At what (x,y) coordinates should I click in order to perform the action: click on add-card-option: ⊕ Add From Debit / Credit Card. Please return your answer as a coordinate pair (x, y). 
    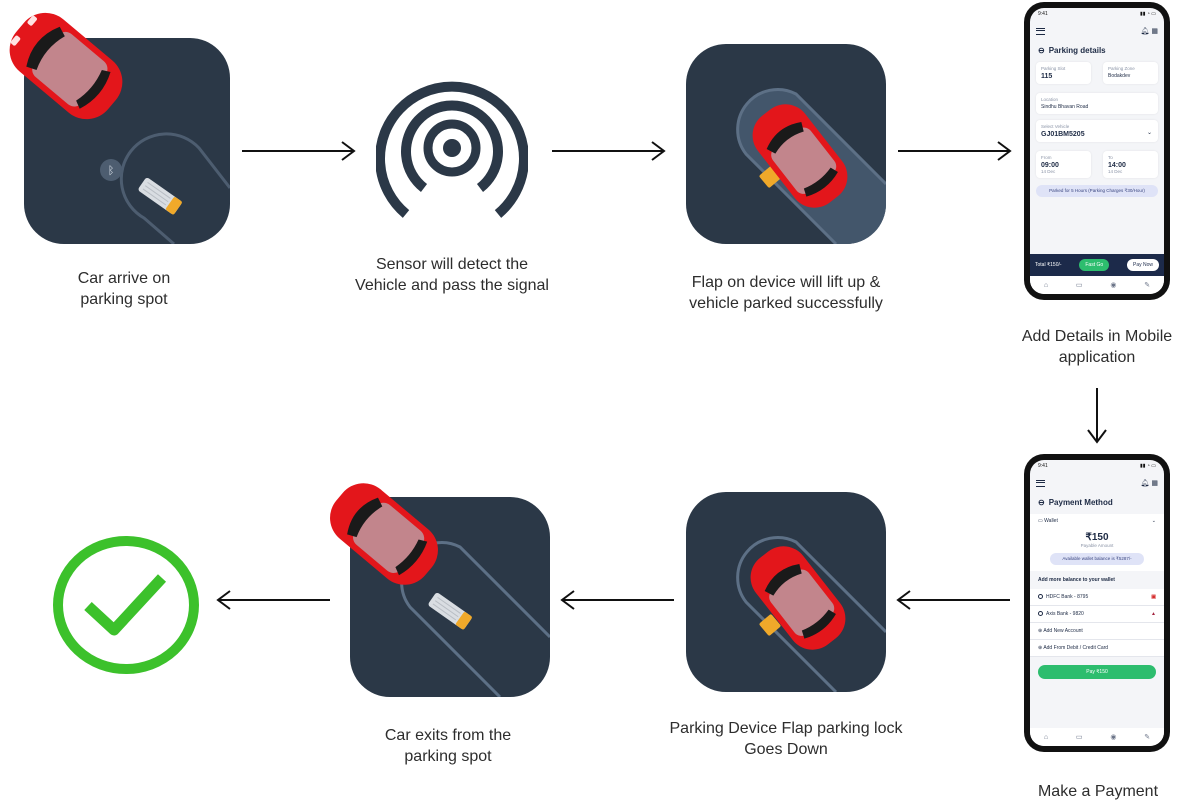
    Looking at the image, I should click on (1097, 648).